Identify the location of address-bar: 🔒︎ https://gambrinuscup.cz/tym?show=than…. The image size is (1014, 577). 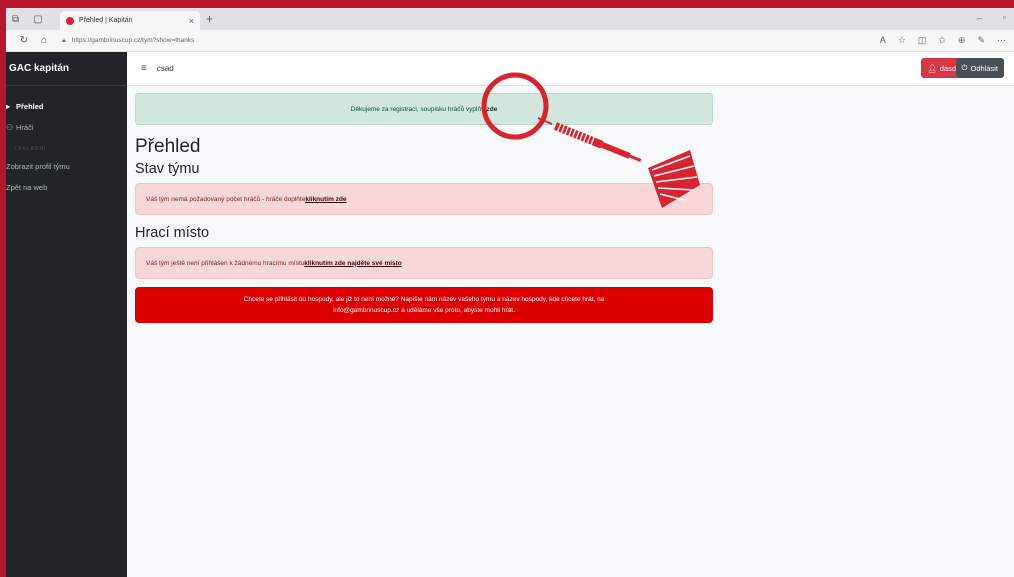
(471, 41).